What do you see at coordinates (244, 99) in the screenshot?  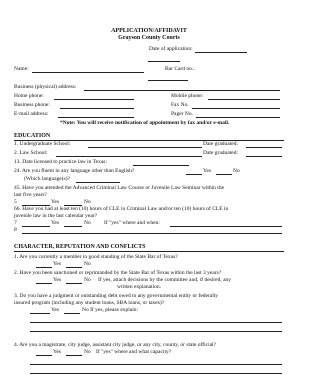 I see `mobile-phone-field` at bounding box center [244, 99].